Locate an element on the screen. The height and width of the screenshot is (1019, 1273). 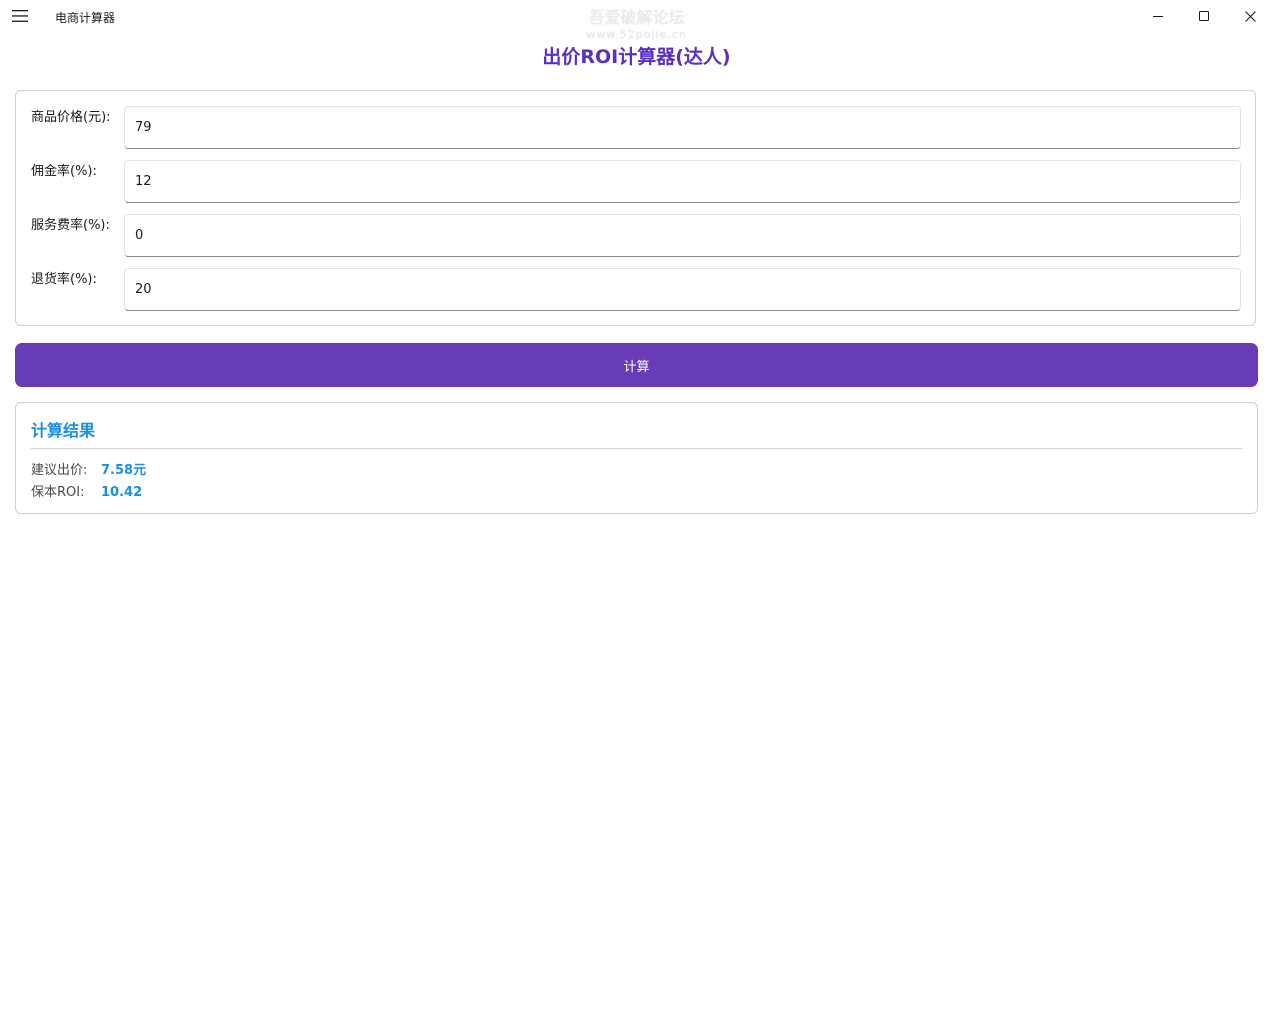
close-button is located at coordinates (1250, 16).